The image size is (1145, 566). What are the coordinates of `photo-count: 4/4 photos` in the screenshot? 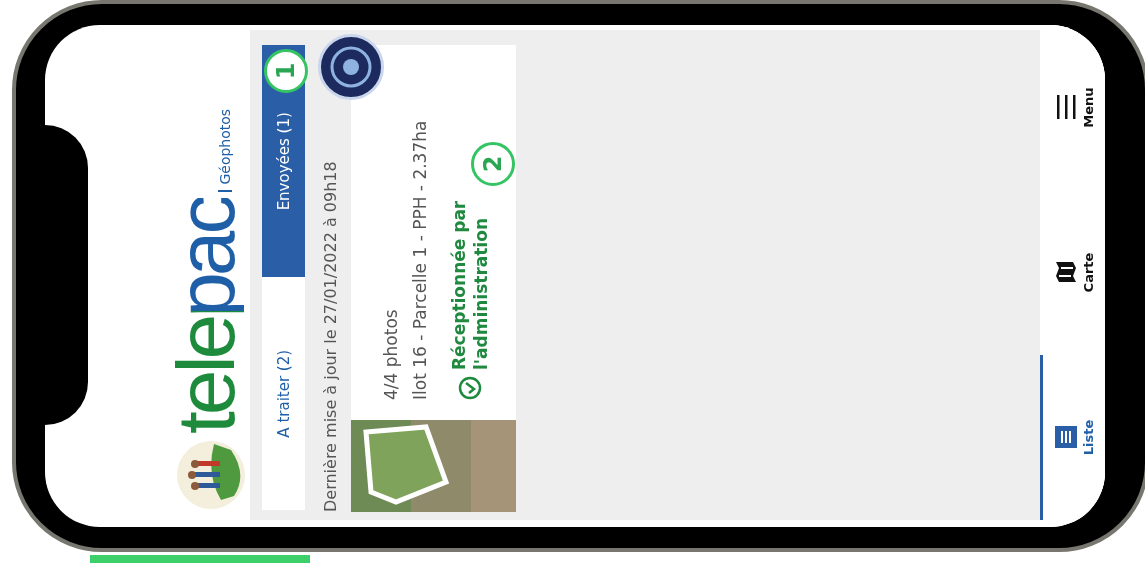 It's located at (391, 354).